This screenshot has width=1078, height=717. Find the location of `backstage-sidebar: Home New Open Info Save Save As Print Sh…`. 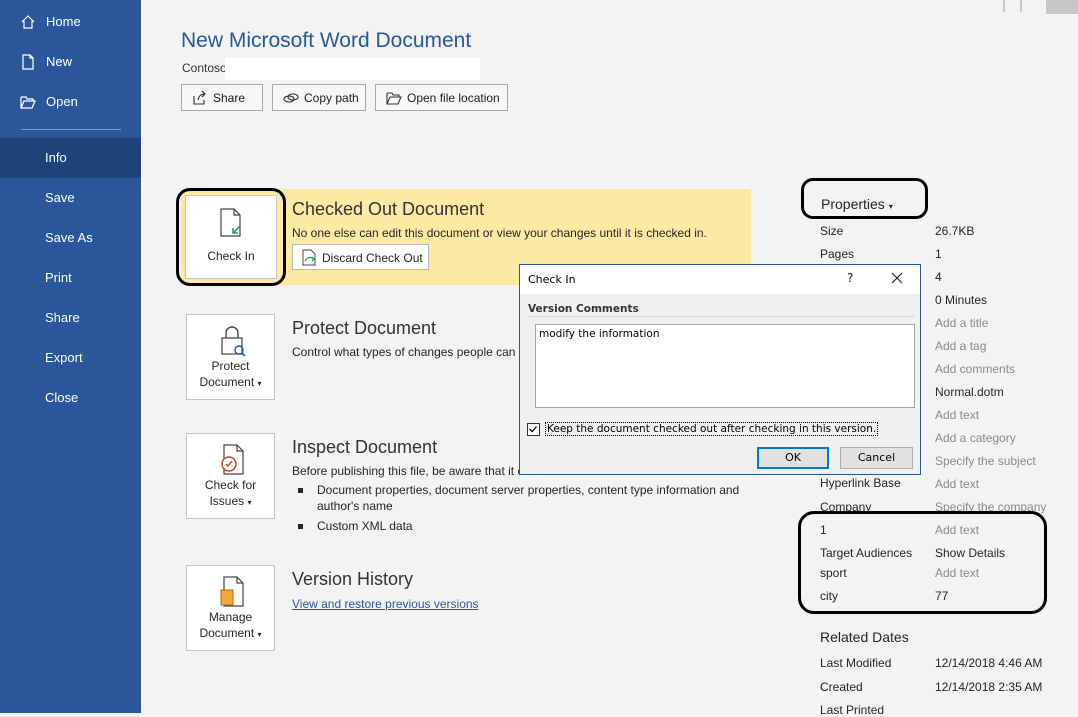

backstage-sidebar: Home New Open Info Save Save As Print Sh… is located at coordinates (70, 356).